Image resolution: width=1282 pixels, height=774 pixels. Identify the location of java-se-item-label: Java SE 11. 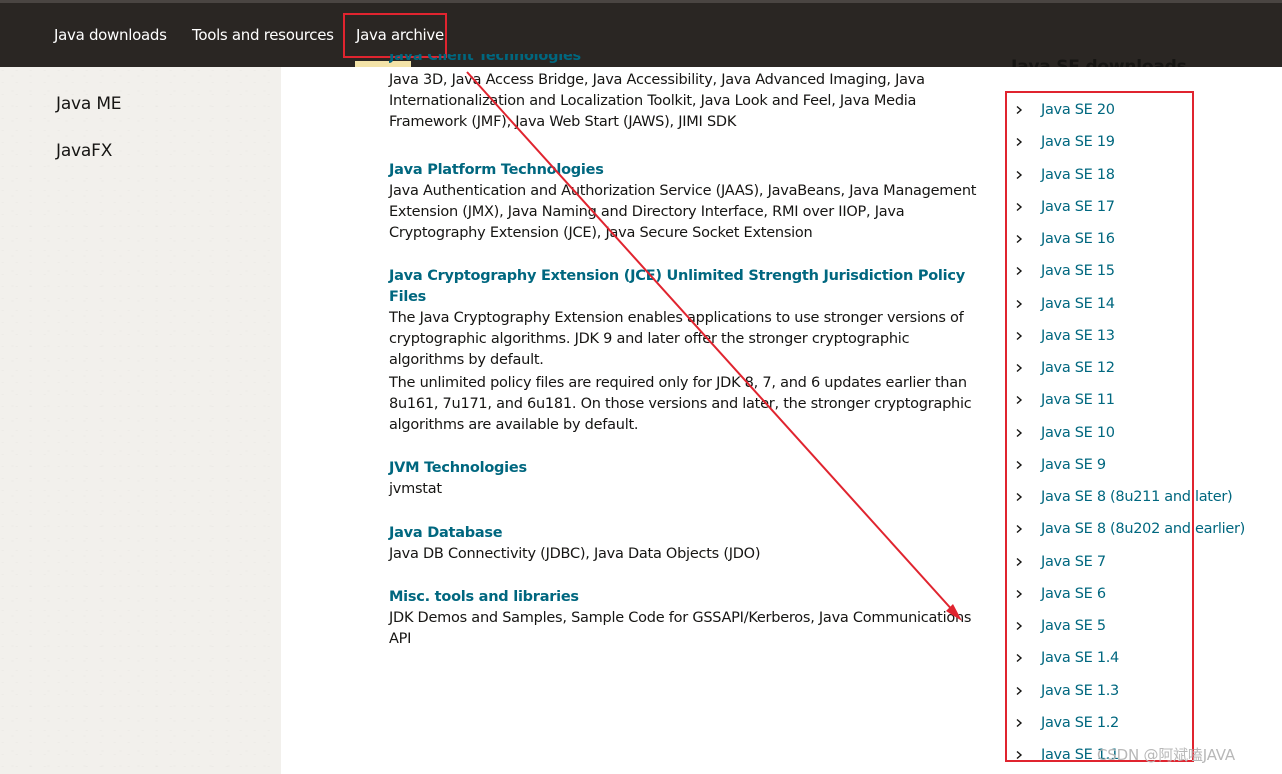
(1078, 400).